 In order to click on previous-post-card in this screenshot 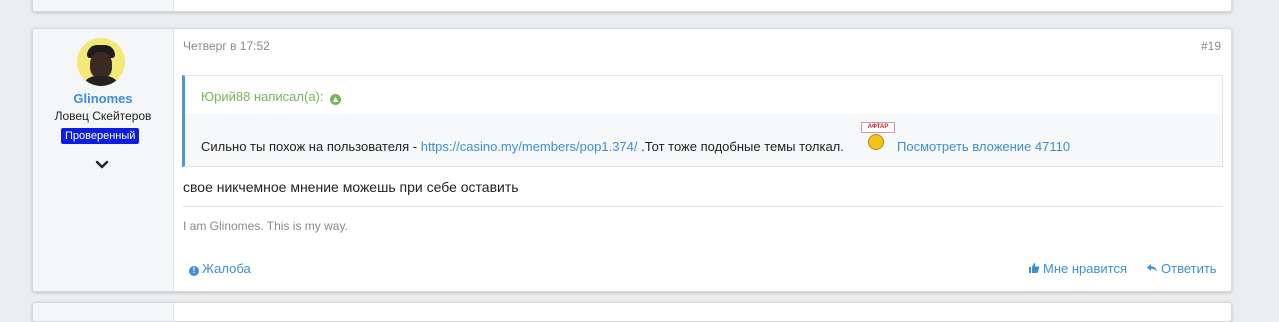, I will do `click(632, 6)`.